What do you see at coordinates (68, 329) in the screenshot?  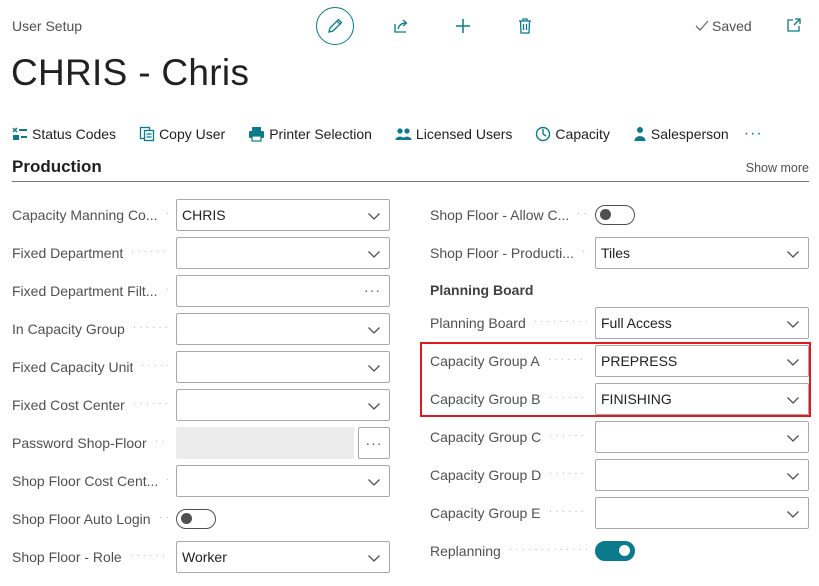 I see `field-label: In Capacity Group` at bounding box center [68, 329].